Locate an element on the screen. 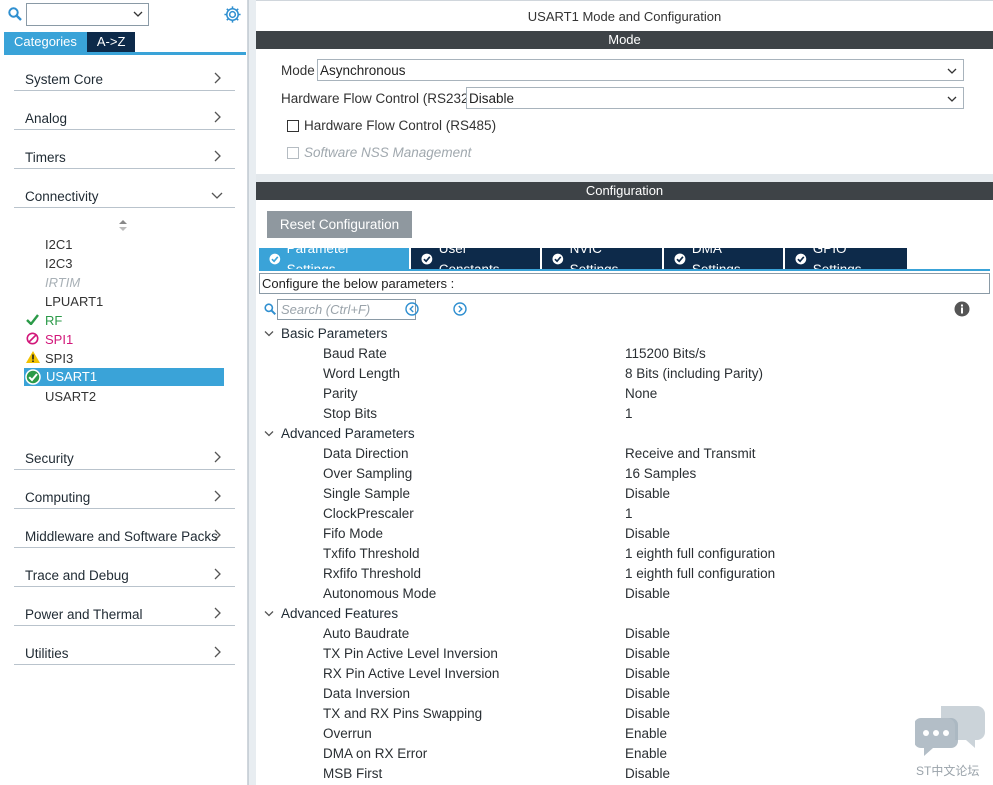  warning-icon is located at coordinates (33, 357).